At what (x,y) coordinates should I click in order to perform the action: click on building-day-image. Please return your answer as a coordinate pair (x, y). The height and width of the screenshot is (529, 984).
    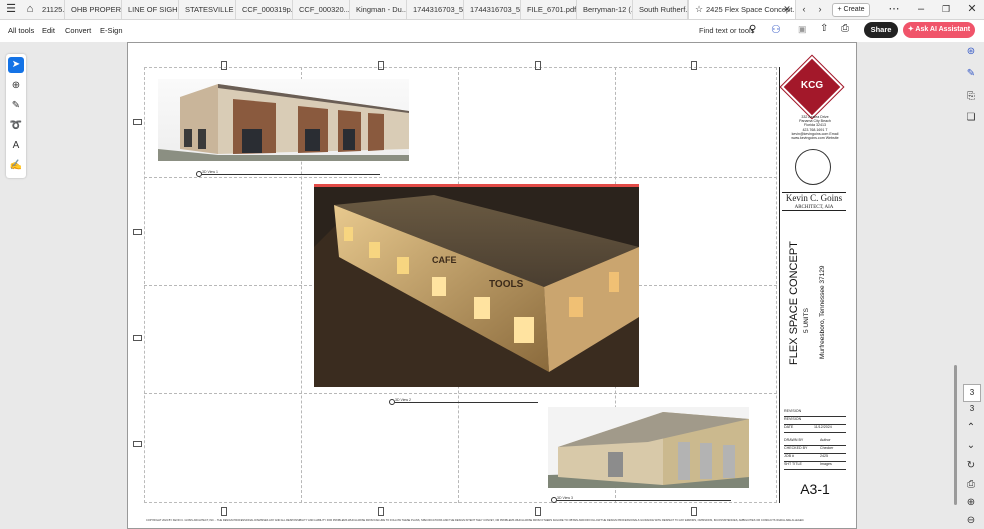
    Looking at the image, I should click on (283, 122).